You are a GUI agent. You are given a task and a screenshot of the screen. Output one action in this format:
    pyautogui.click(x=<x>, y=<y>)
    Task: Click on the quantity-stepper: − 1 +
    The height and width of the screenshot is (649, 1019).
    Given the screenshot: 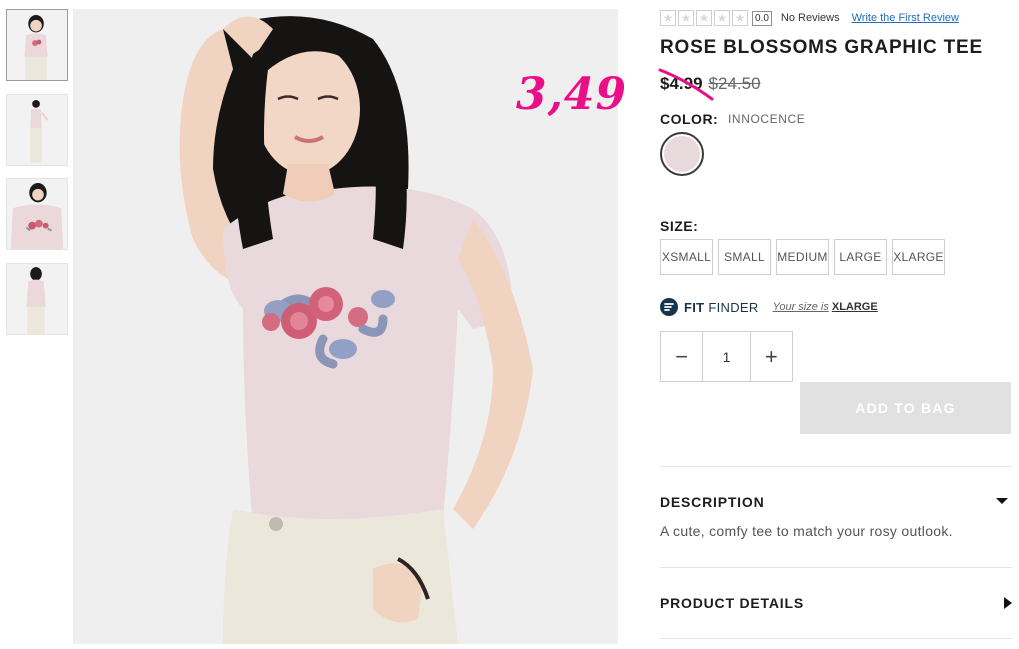 What is the action you would take?
    pyautogui.click(x=726, y=356)
    